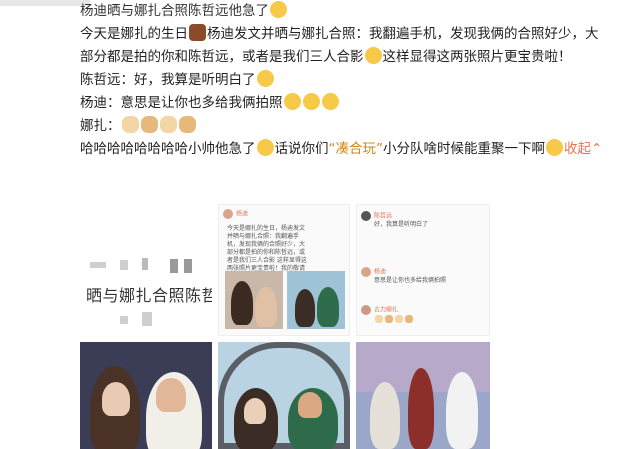 The height and width of the screenshot is (449, 640). What do you see at coordinates (168, 149) in the screenshot?
I see `post-text: 哈哈哈哈哈哈哈哈小帅他急了` at bounding box center [168, 149].